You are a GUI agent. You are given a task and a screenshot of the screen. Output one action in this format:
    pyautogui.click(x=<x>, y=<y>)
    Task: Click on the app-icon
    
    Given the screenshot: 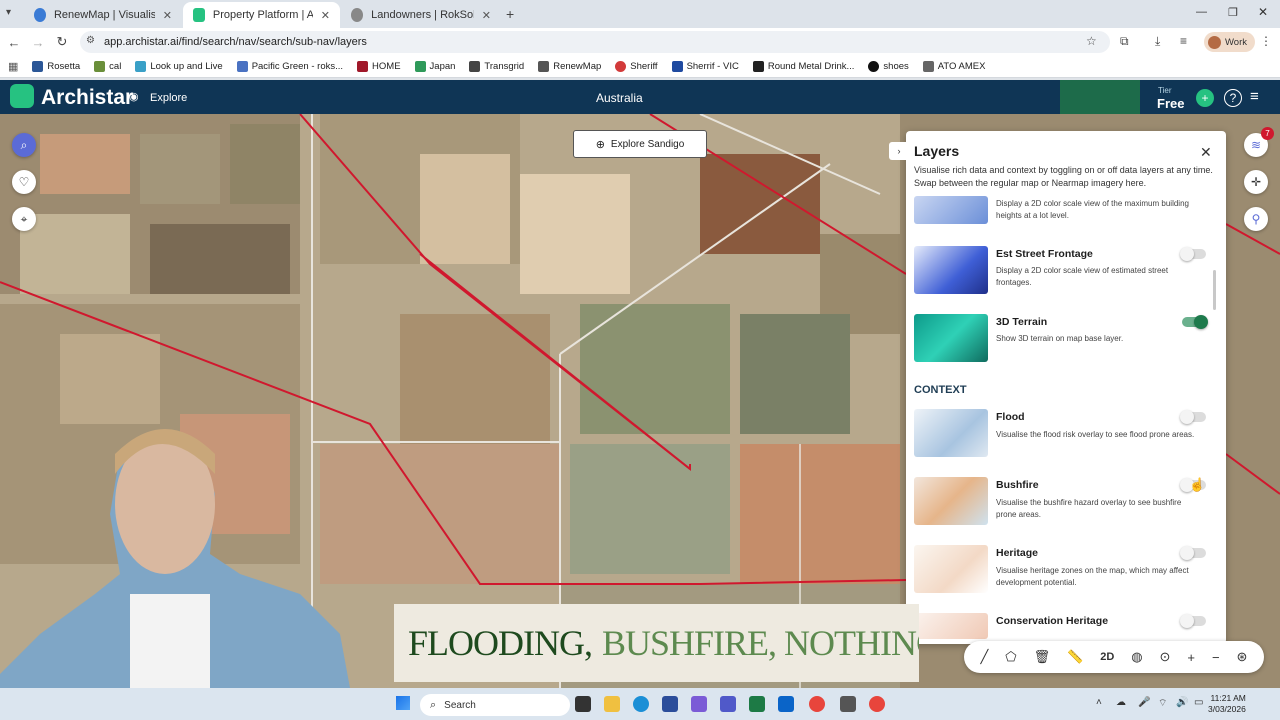 What is the action you would take?
    pyautogui.click(x=848, y=704)
    